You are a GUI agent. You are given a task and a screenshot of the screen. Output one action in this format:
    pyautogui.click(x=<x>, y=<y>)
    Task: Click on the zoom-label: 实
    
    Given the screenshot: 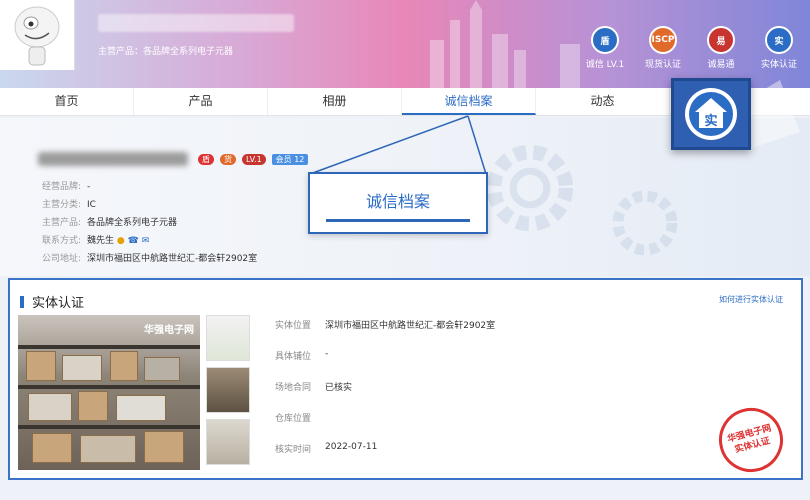 What is the action you would take?
    pyautogui.click(x=710, y=121)
    